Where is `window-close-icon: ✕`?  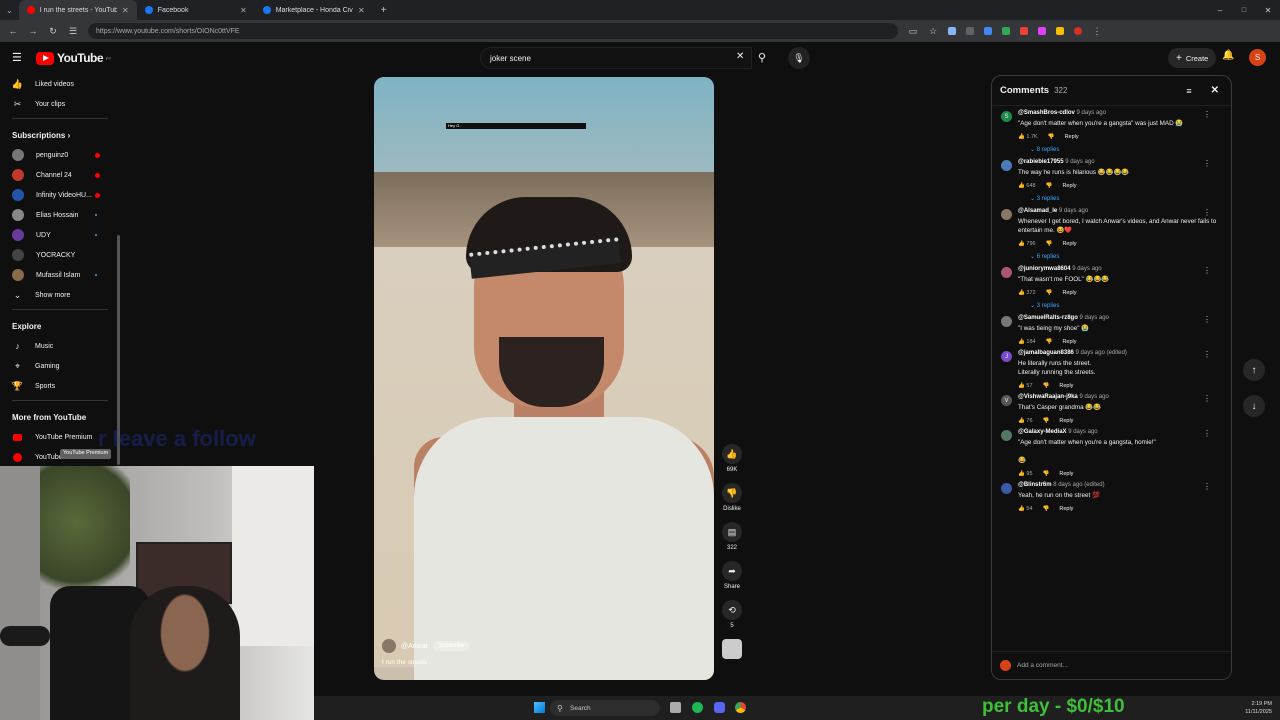 window-close-icon: ✕ is located at coordinates (1268, 10).